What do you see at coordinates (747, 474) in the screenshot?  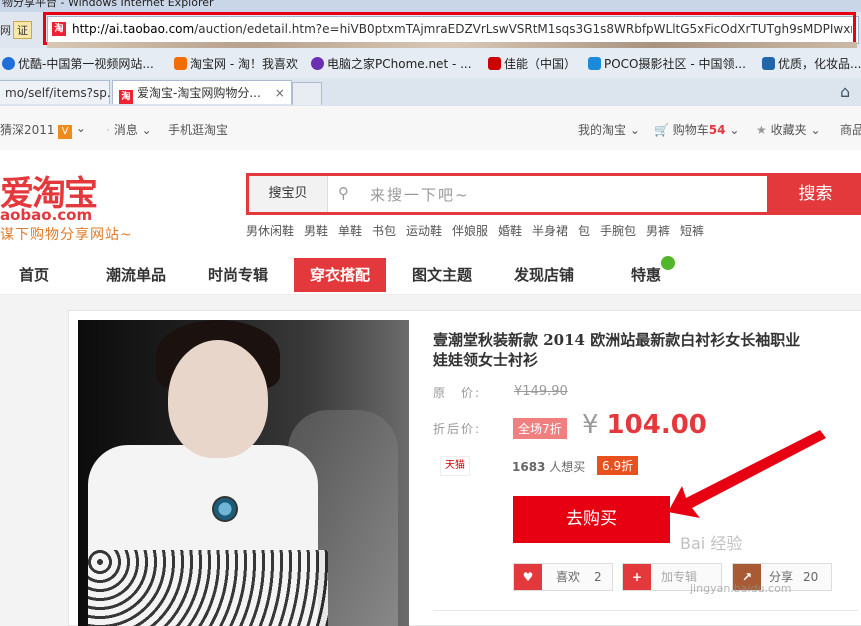 I see `annotation-arrow` at bounding box center [747, 474].